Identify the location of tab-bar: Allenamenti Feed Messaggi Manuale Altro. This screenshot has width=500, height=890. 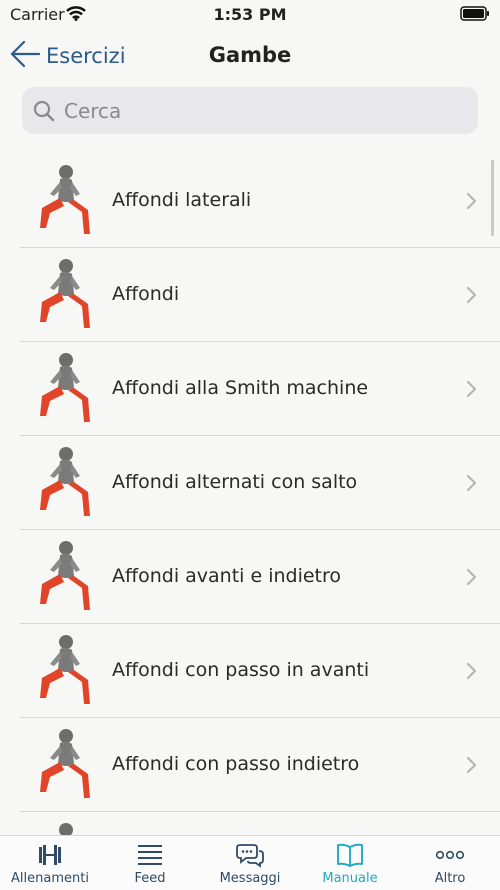
(250, 862).